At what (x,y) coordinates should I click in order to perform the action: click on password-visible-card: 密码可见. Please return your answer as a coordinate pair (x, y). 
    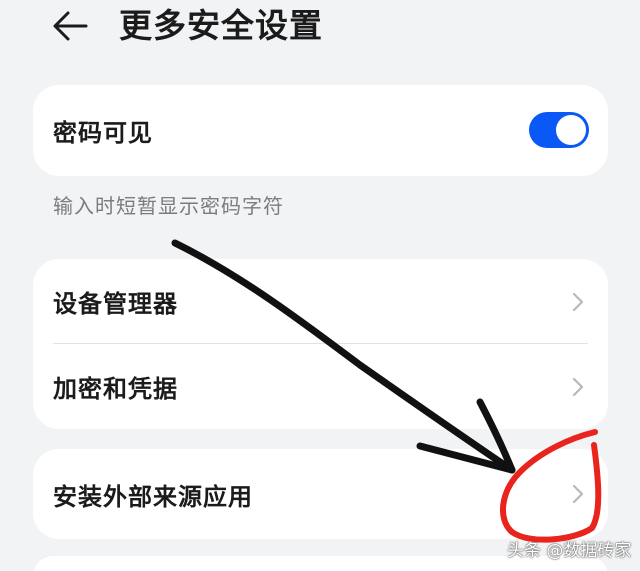
    Looking at the image, I should click on (320, 130).